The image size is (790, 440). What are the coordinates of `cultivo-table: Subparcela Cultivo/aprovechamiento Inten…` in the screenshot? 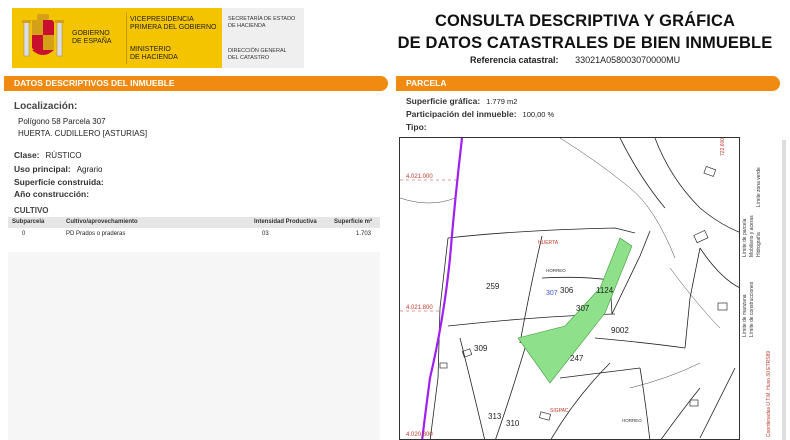 It's located at (194, 228).